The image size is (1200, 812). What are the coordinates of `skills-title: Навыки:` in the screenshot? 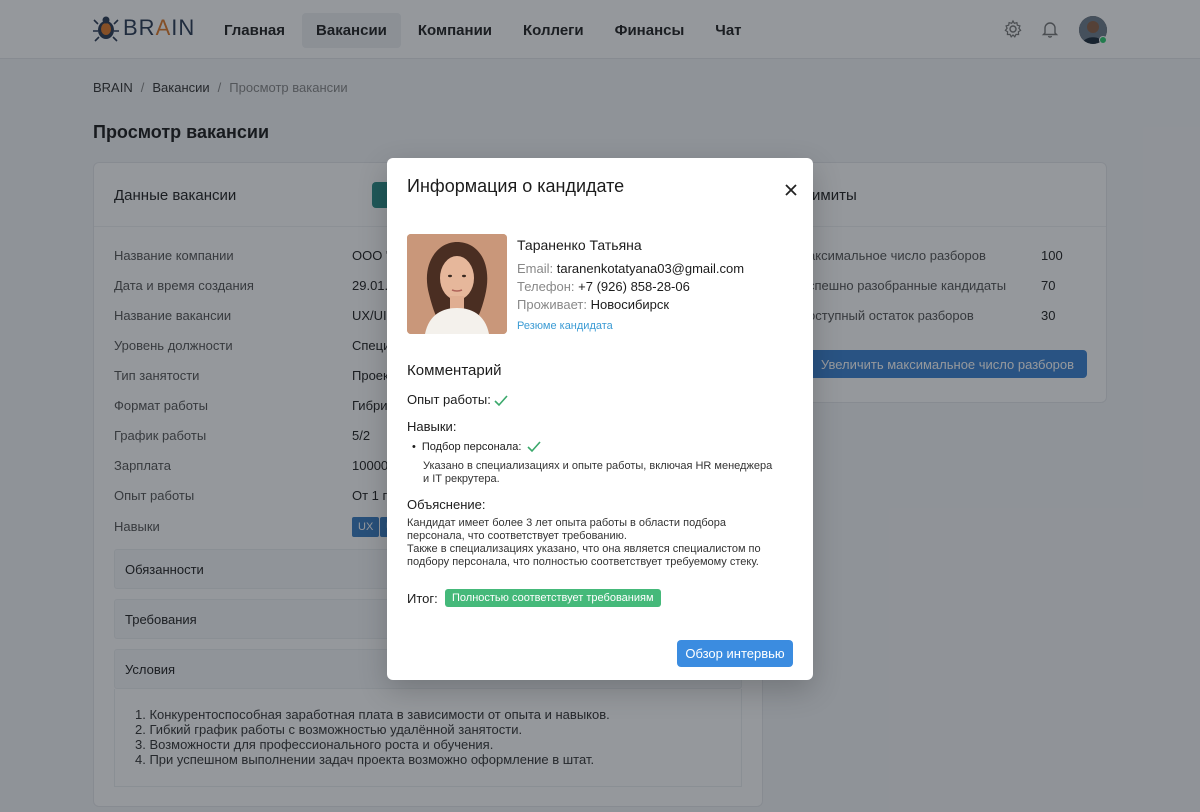 It's located at (432, 426).